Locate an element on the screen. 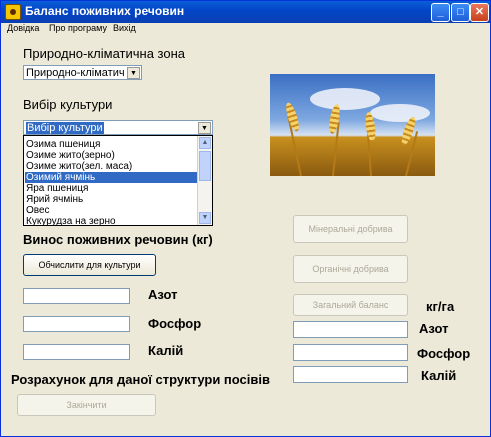  list-item: Кукурудза на зерно is located at coordinates (111, 220).